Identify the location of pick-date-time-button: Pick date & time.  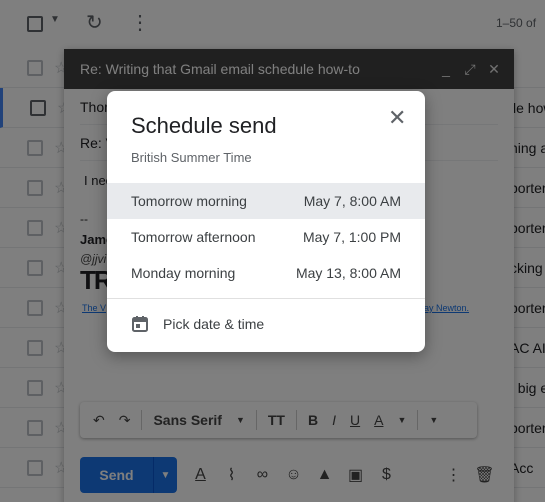
(197, 324).